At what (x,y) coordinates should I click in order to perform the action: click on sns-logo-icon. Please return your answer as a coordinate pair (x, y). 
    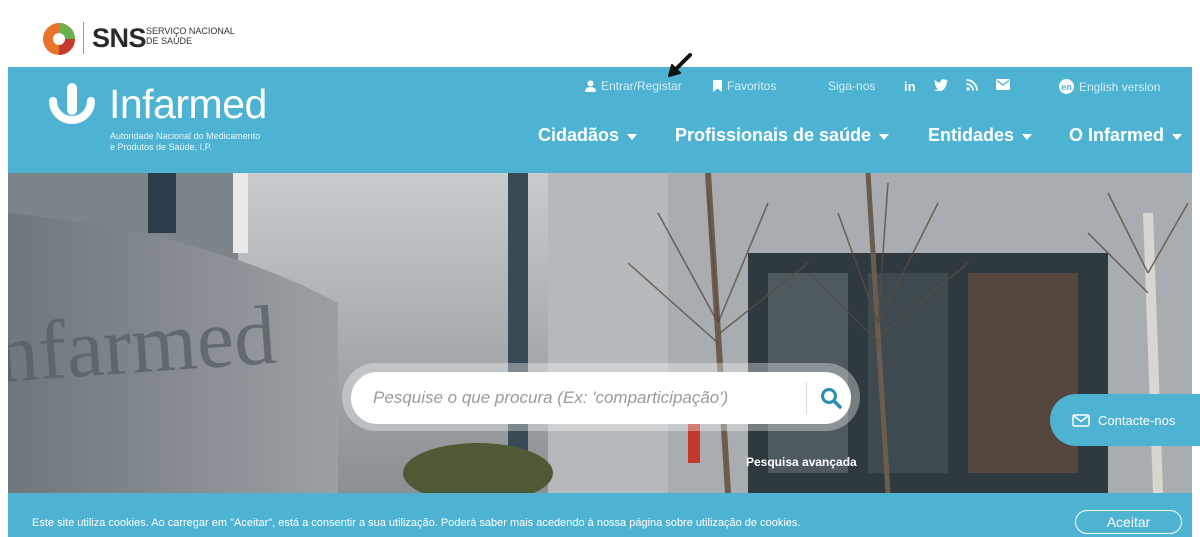
    Looking at the image, I should click on (59, 39).